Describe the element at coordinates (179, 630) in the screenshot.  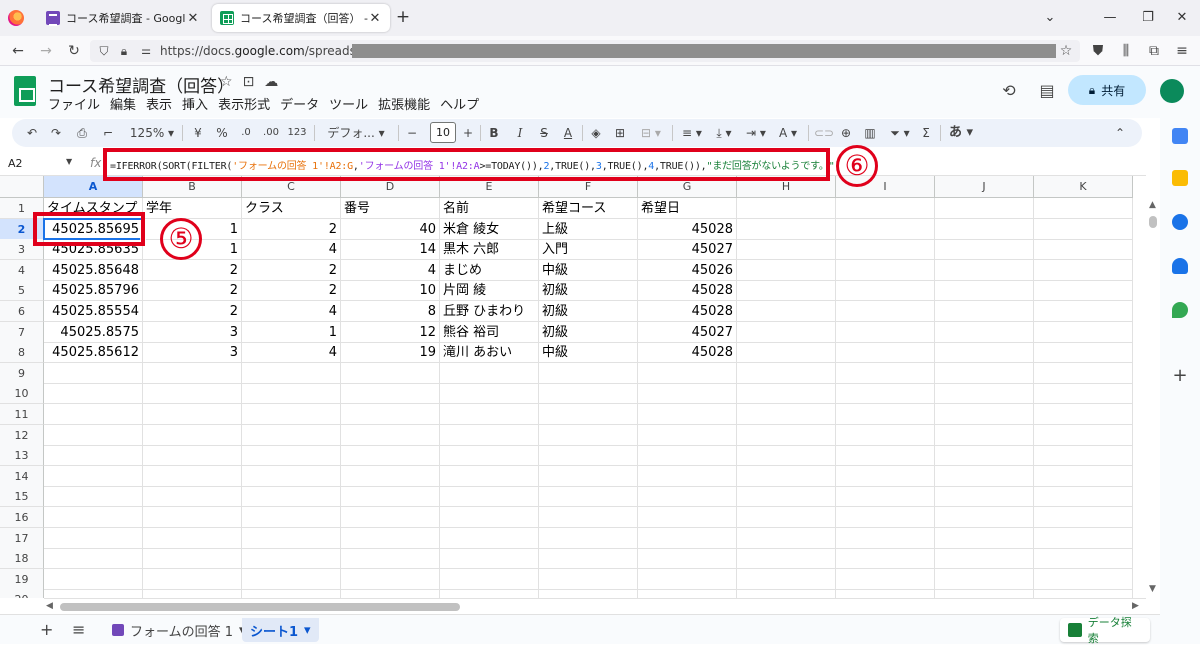
I see `sheet-tab-form-responses: フォームの回答 1 ▾` at that location.